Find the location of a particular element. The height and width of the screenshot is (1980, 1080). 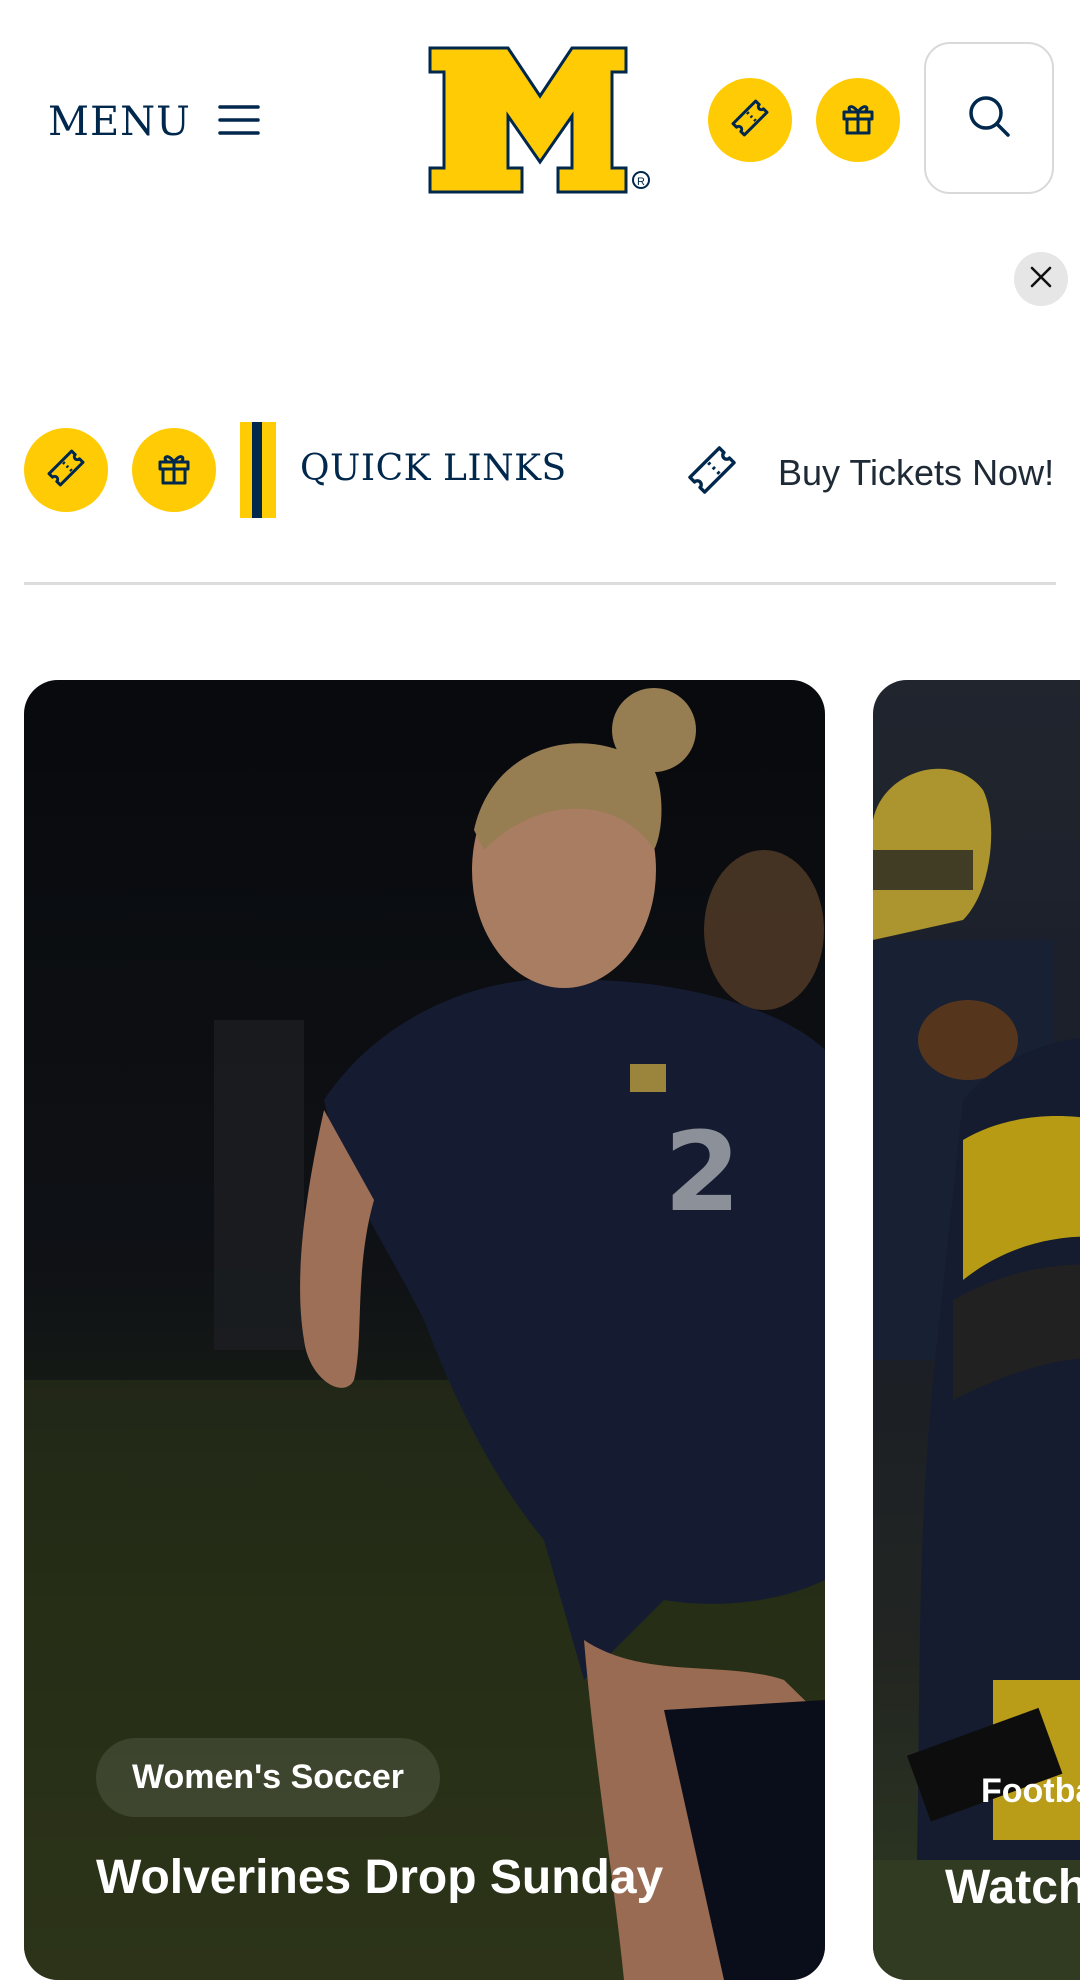

close-icon is located at coordinates (1041, 279).